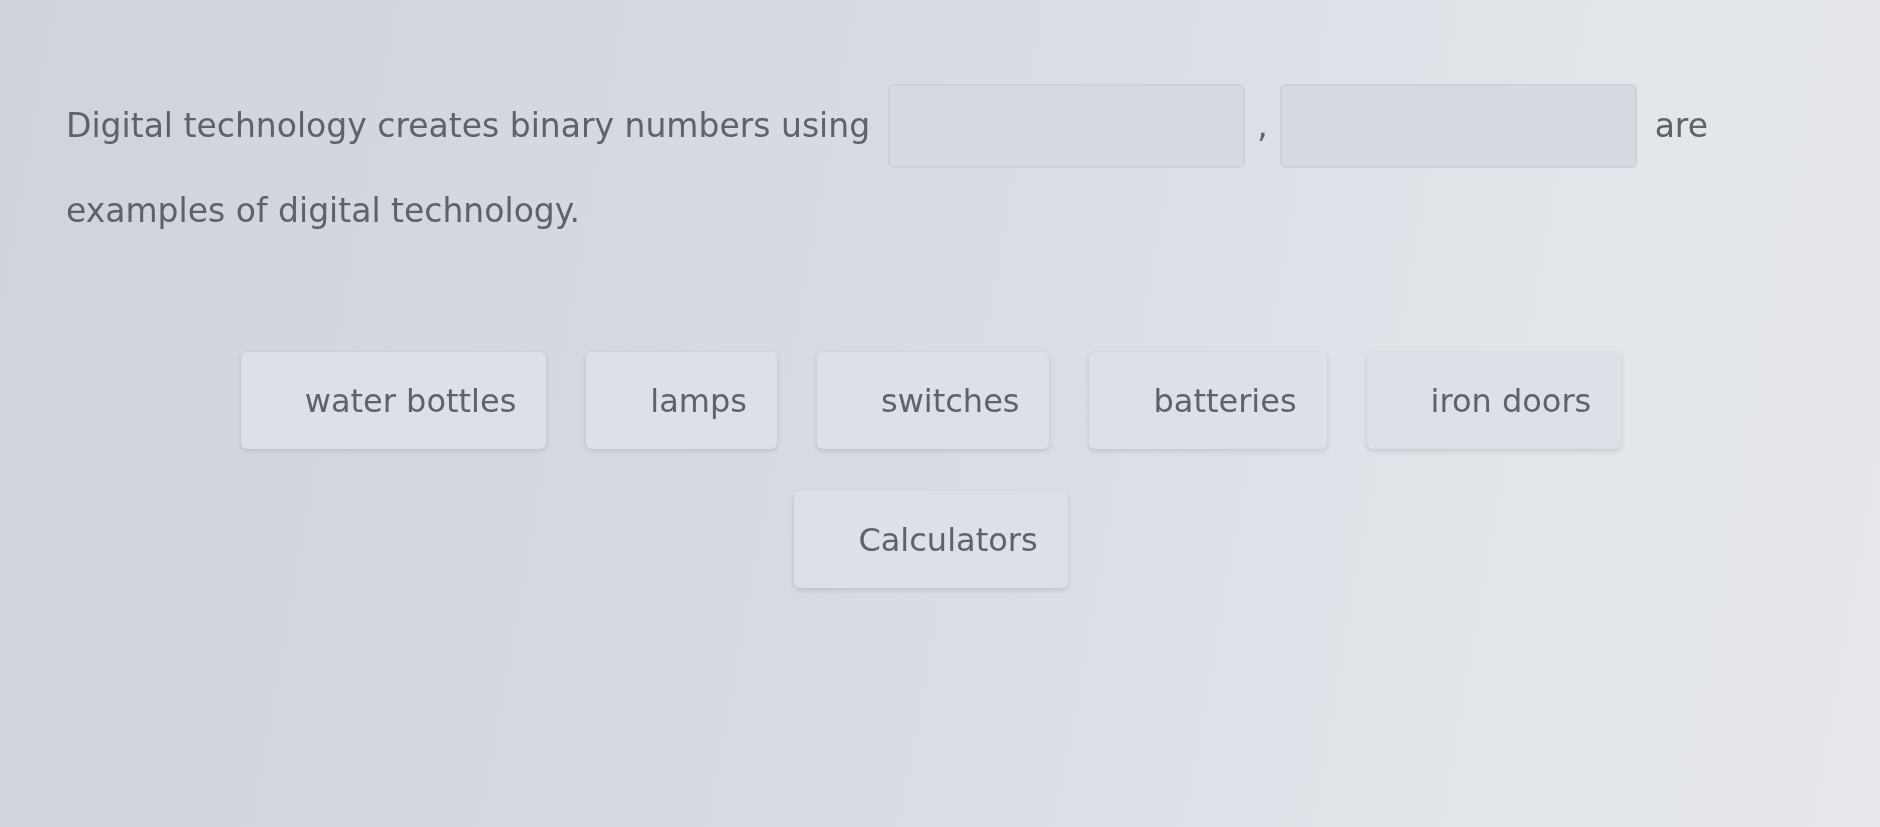 This screenshot has width=1880, height=827. I want to click on sentence-text: Digital technology creates binary numbers using, so click(468, 126).